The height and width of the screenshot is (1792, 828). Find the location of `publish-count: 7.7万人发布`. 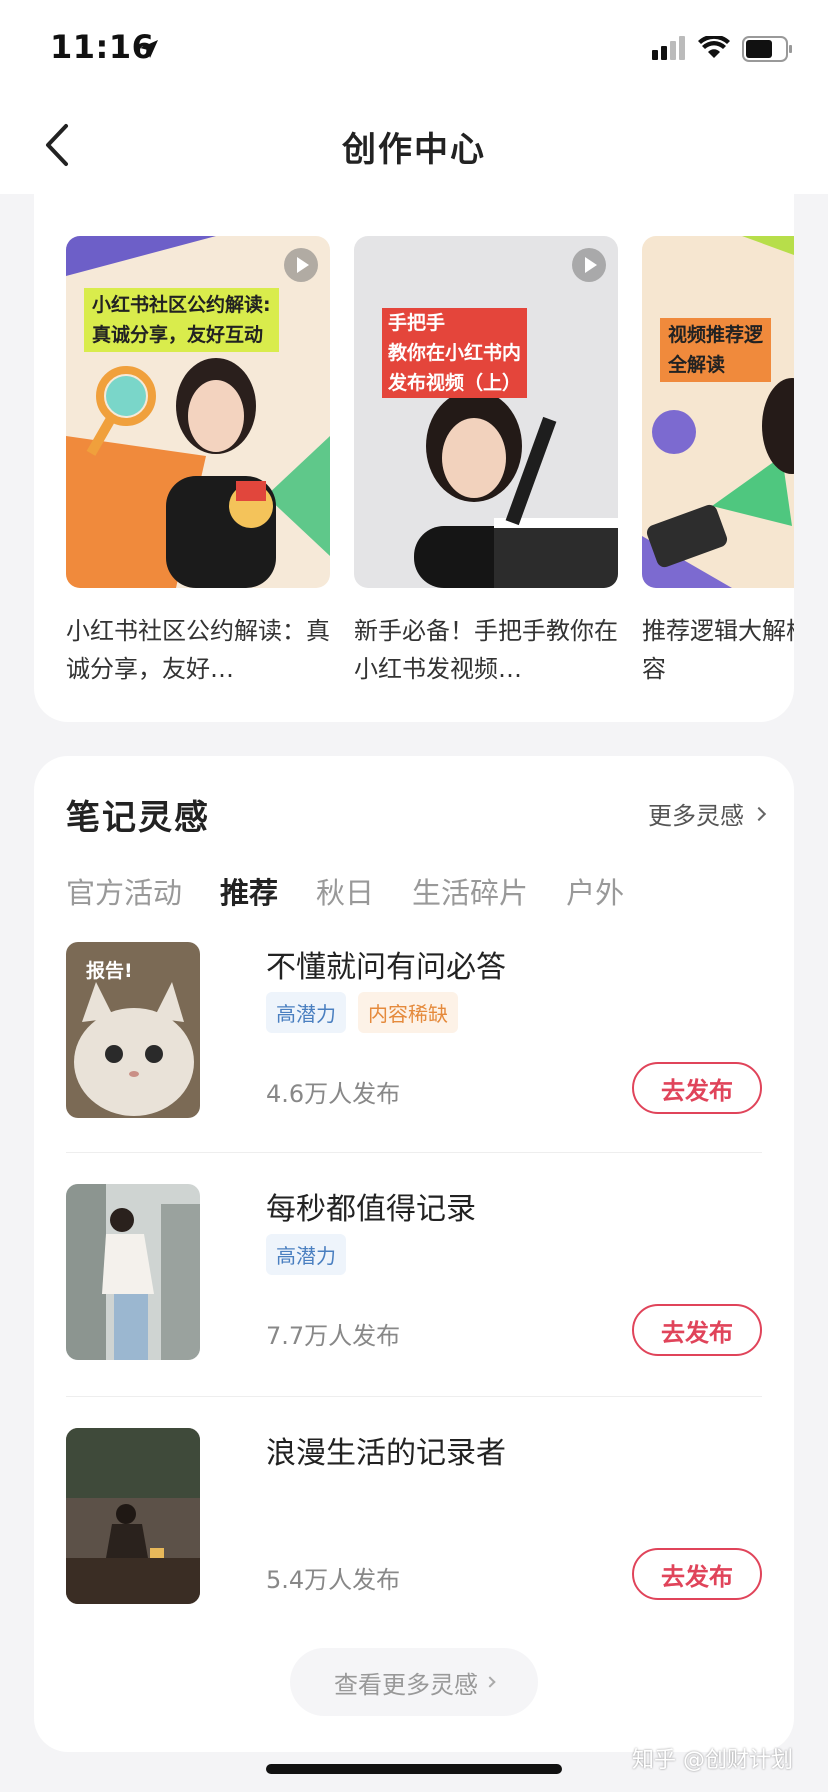

publish-count: 7.7万人发布 is located at coordinates (333, 1336).